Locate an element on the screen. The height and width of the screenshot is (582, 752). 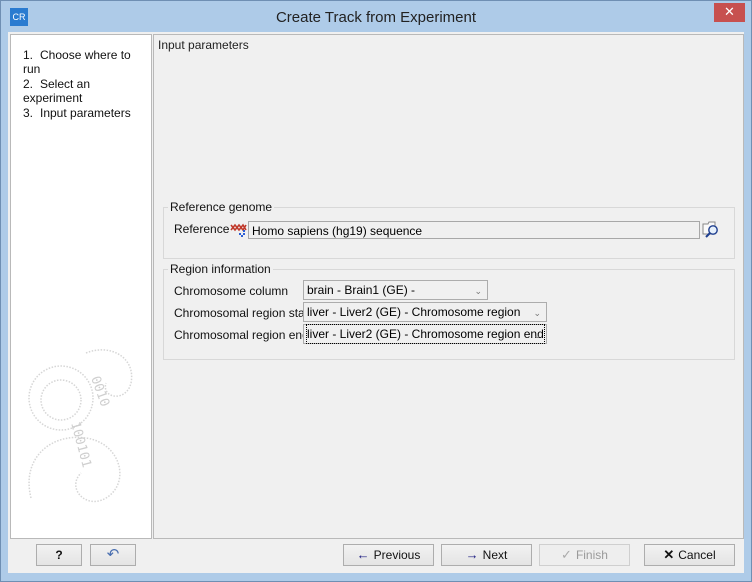
help-button: ? is located at coordinates (59, 555).